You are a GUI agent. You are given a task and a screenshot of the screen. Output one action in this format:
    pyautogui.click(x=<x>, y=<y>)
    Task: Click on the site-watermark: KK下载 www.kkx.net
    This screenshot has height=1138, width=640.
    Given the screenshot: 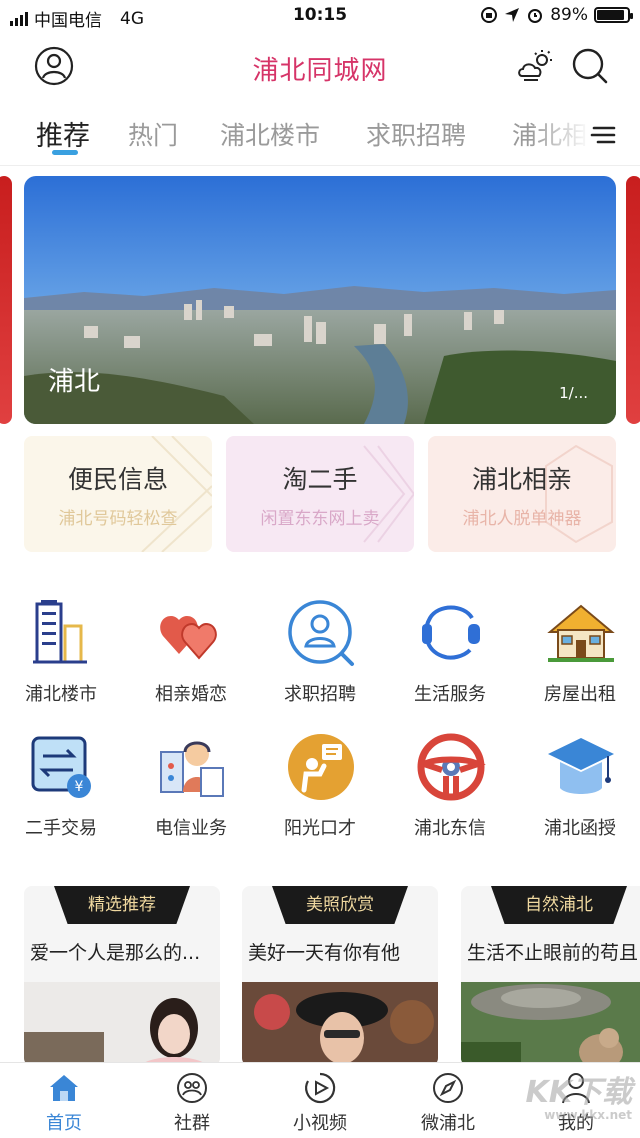 What is the action you would take?
    pyautogui.click(x=567, y=1106)
    